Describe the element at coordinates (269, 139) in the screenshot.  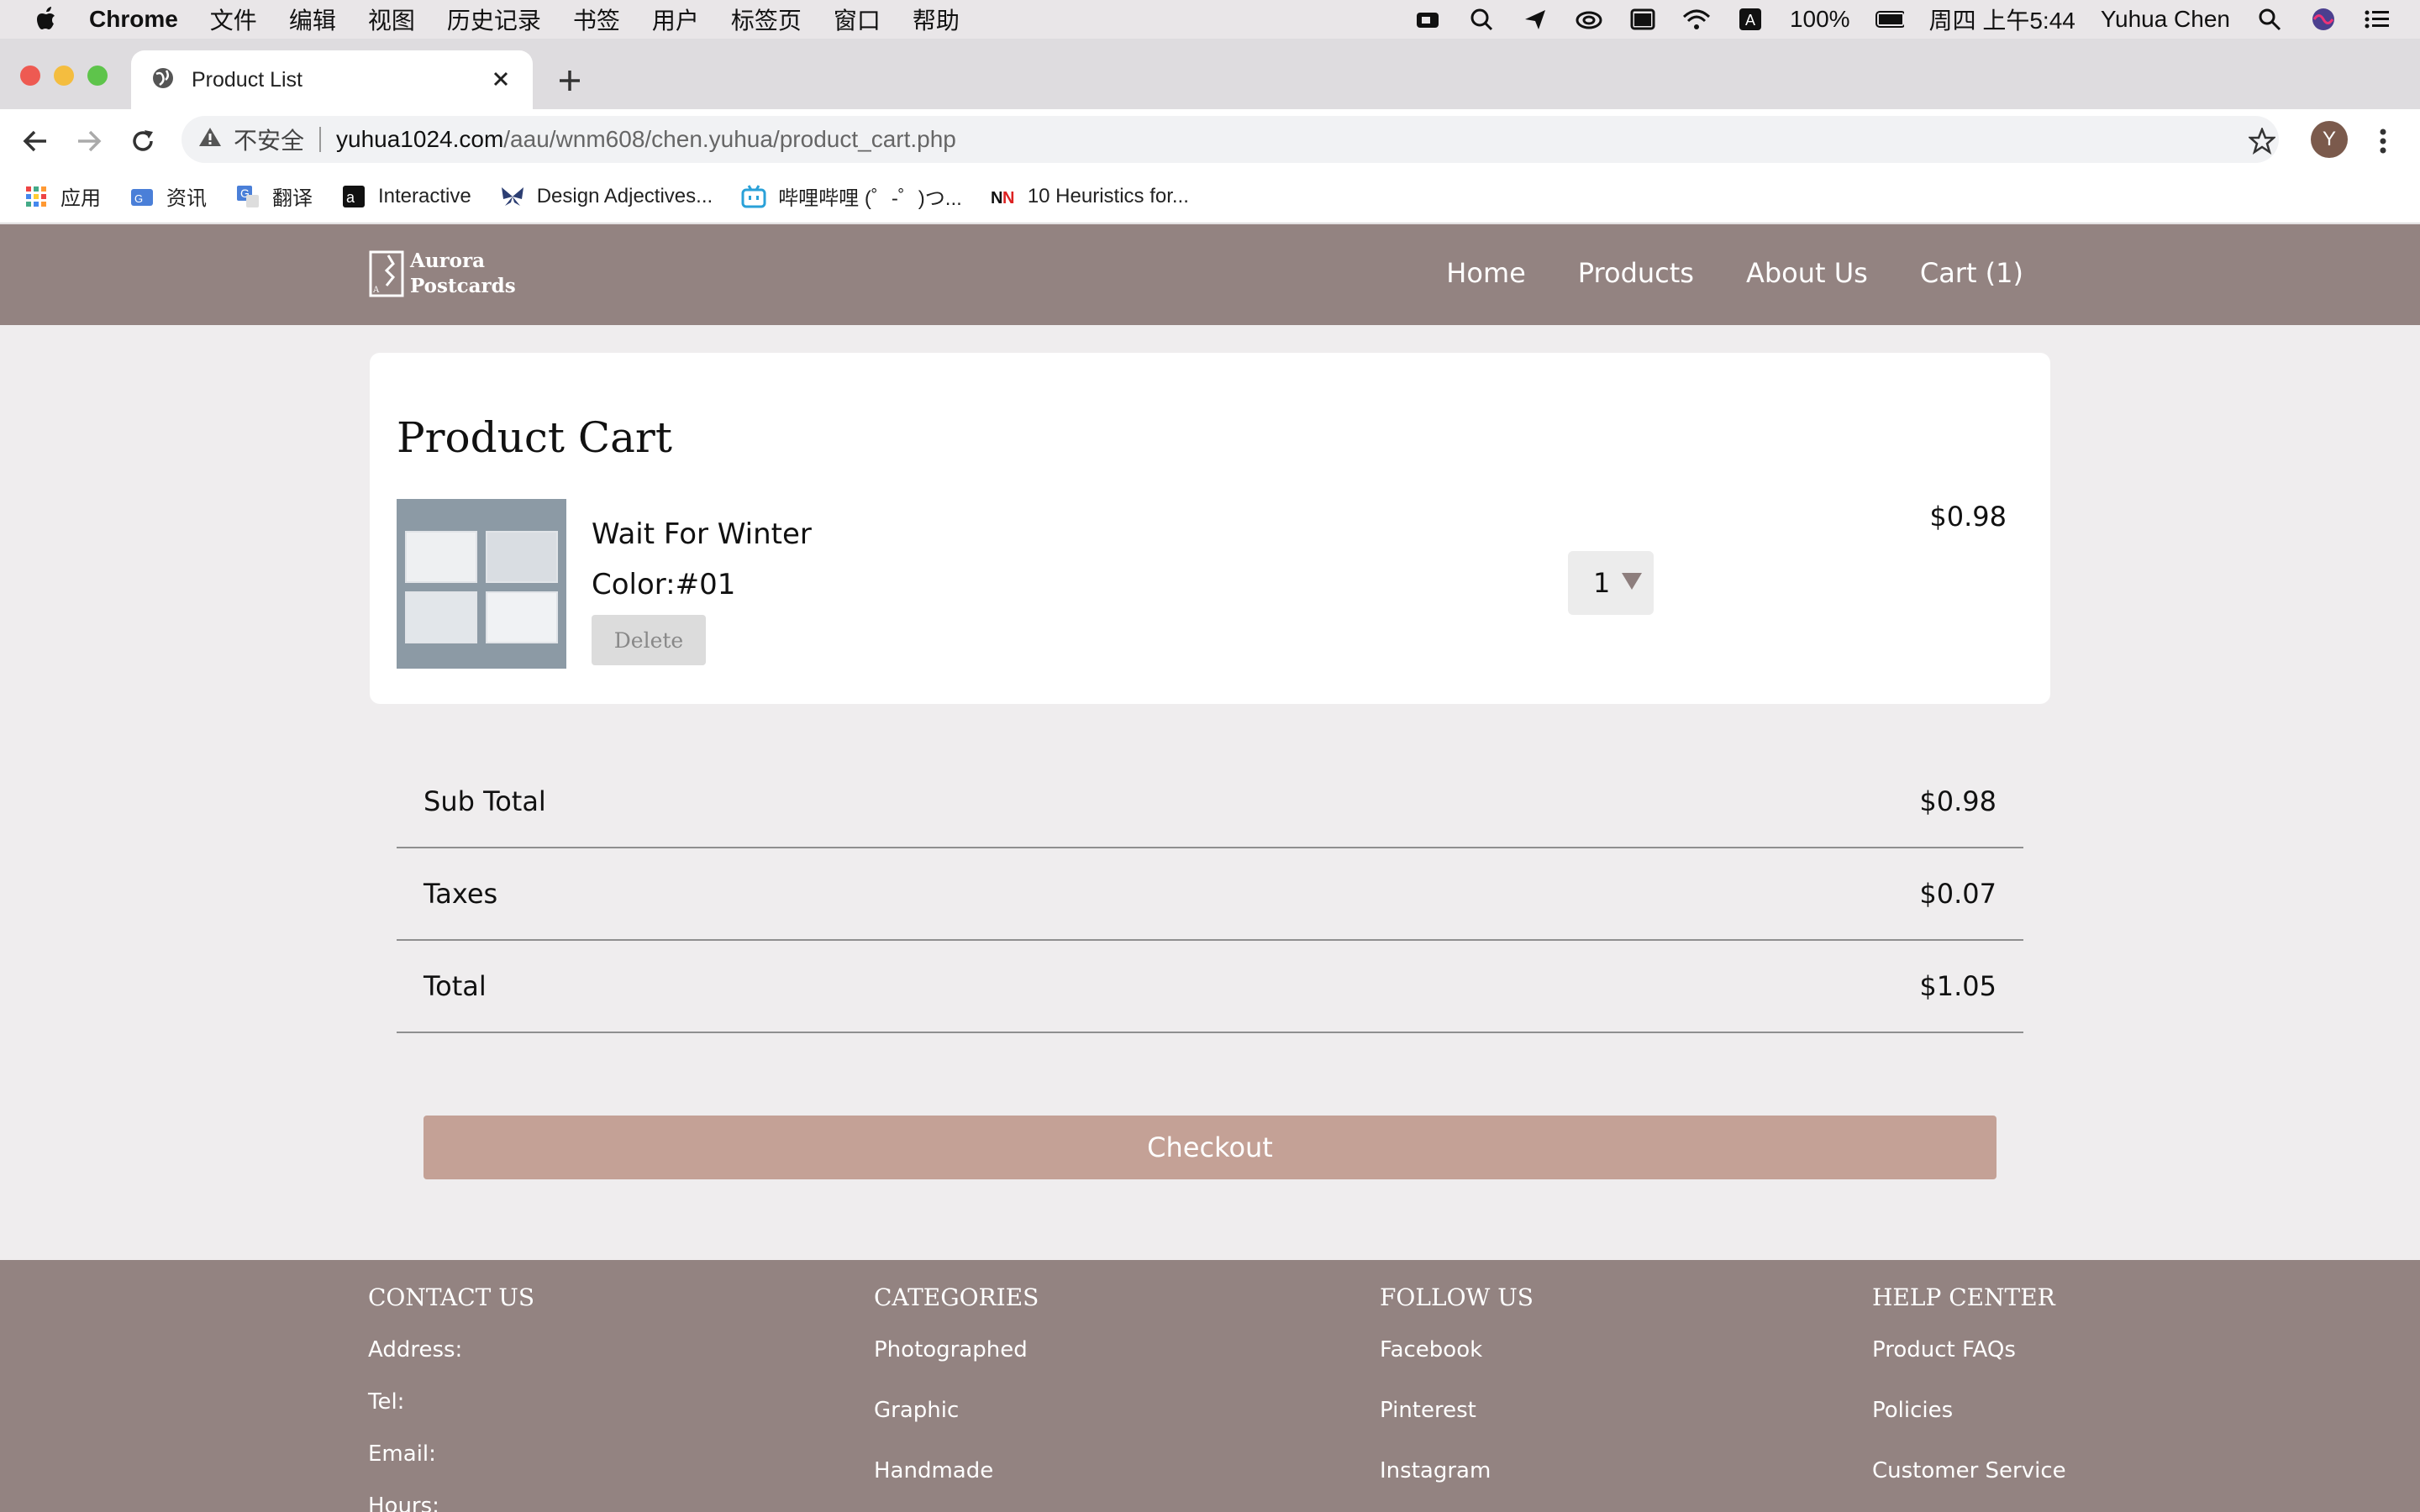
I see `not-secure-label: 不安全` at that location.